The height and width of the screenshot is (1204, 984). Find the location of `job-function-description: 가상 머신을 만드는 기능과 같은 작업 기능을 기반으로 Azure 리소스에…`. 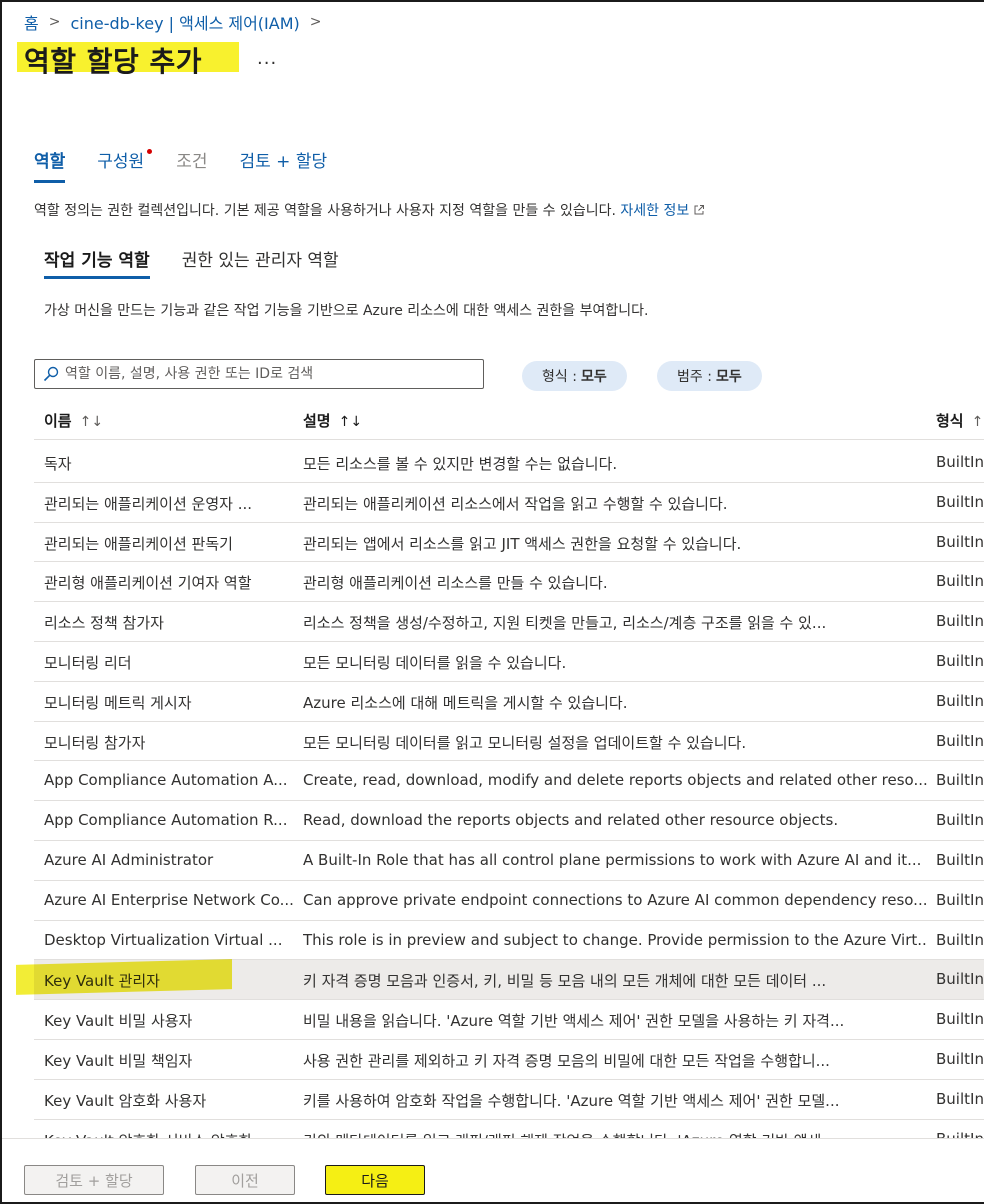

job-function-description: 가상 머신을 만드는 기능과 같은 작업 기능을 기반으로 Azure 리소스에… is located at coordinates (346, 311).